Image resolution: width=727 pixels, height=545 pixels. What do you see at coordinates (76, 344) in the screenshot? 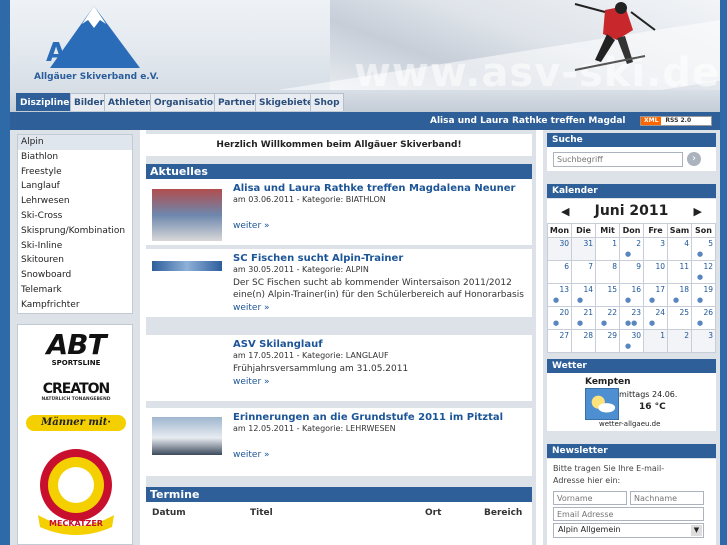
I see `abt-logo-text: ABT` at bounding box center [76, 344].